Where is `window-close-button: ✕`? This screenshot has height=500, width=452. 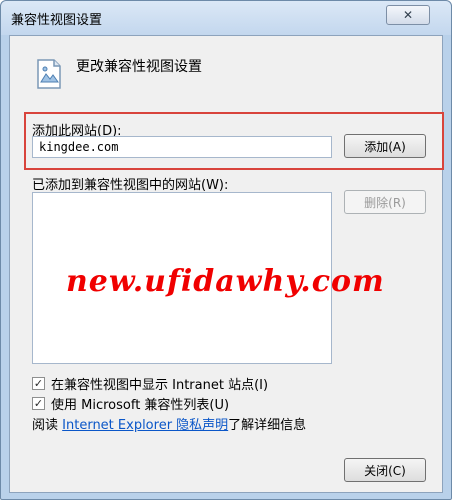 window-close-button: ✕ is located at coordinates (408, 15).